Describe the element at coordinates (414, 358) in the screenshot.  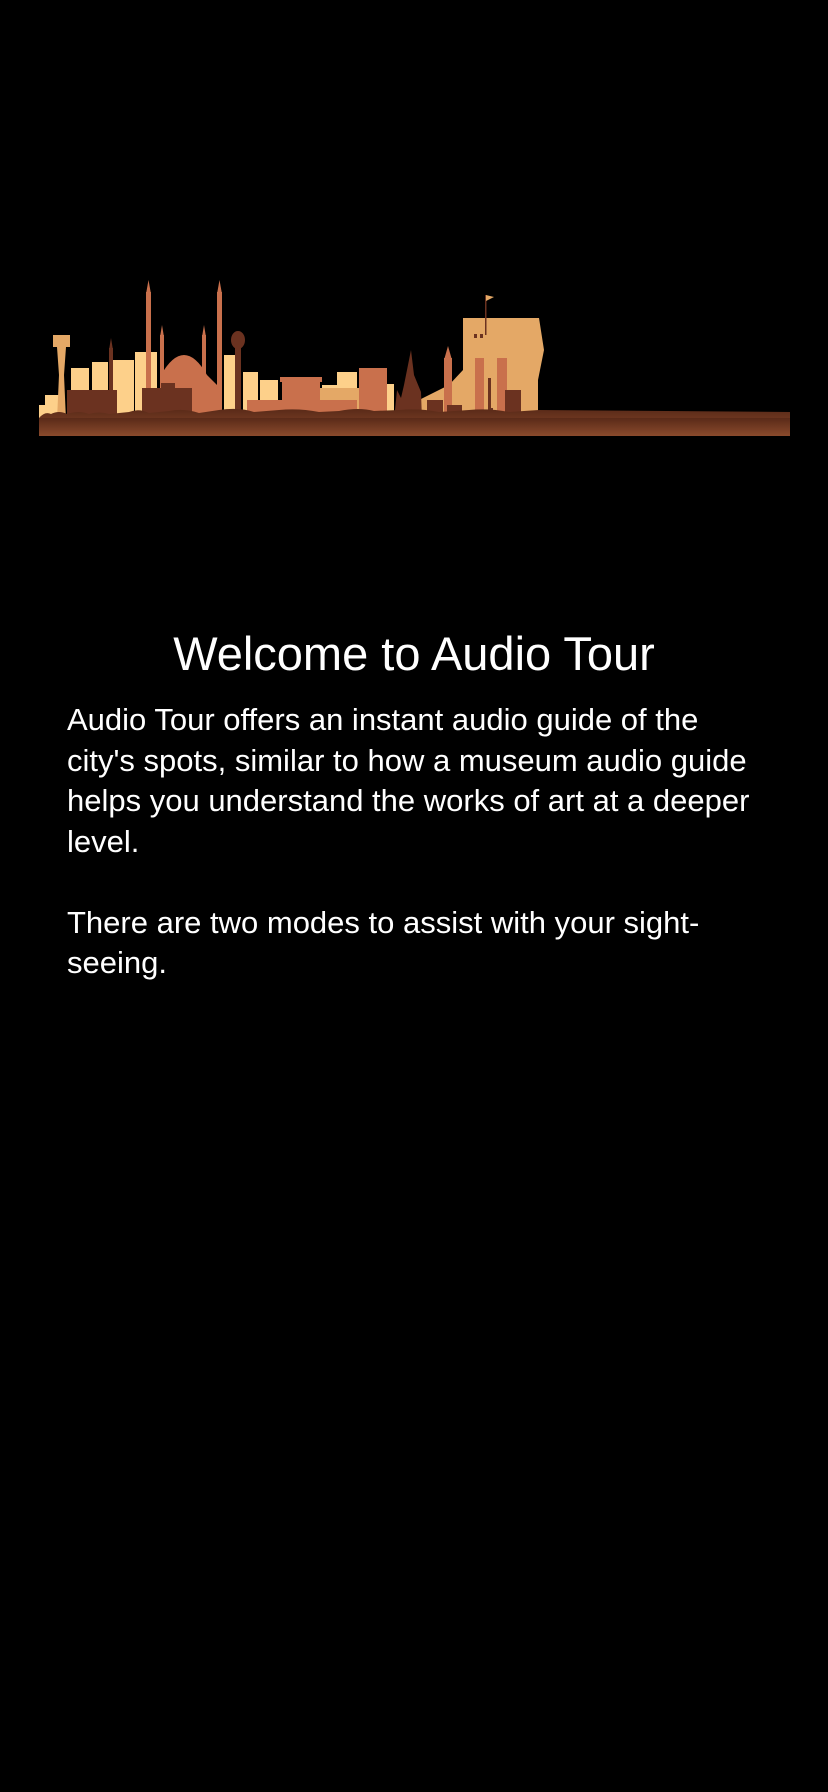
I see `city-skyline-illustration` at that location.